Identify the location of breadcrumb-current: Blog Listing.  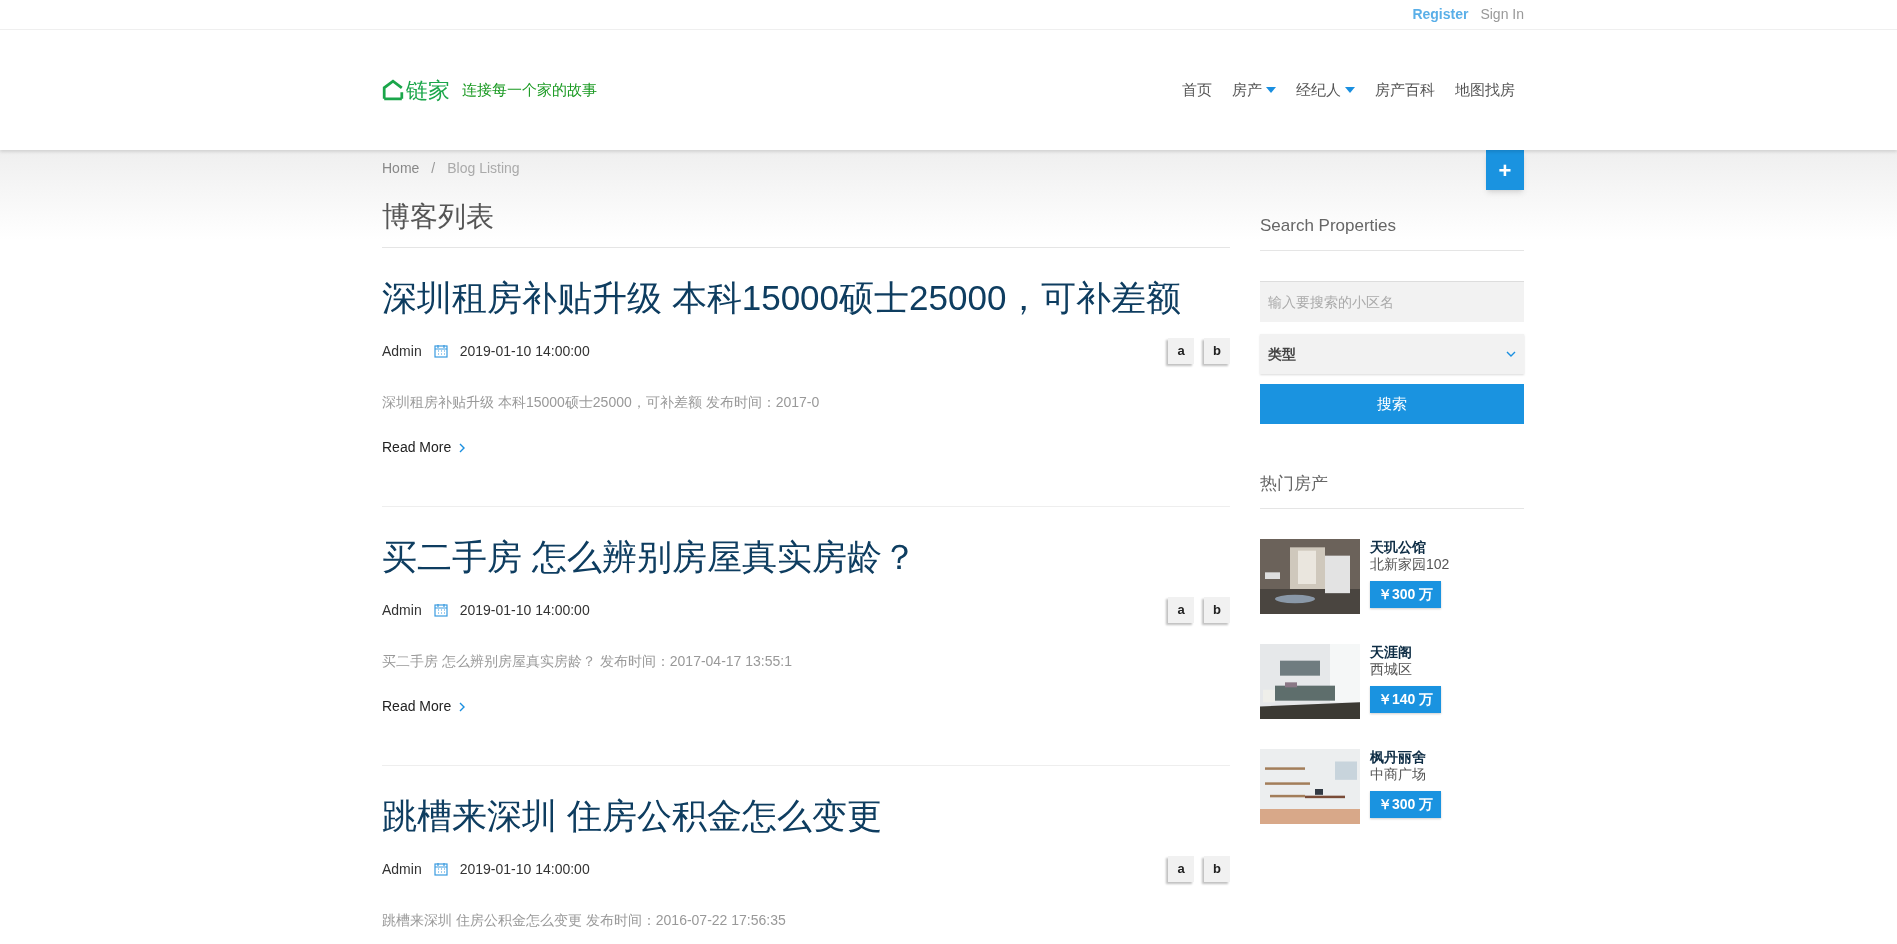
(483, 168).